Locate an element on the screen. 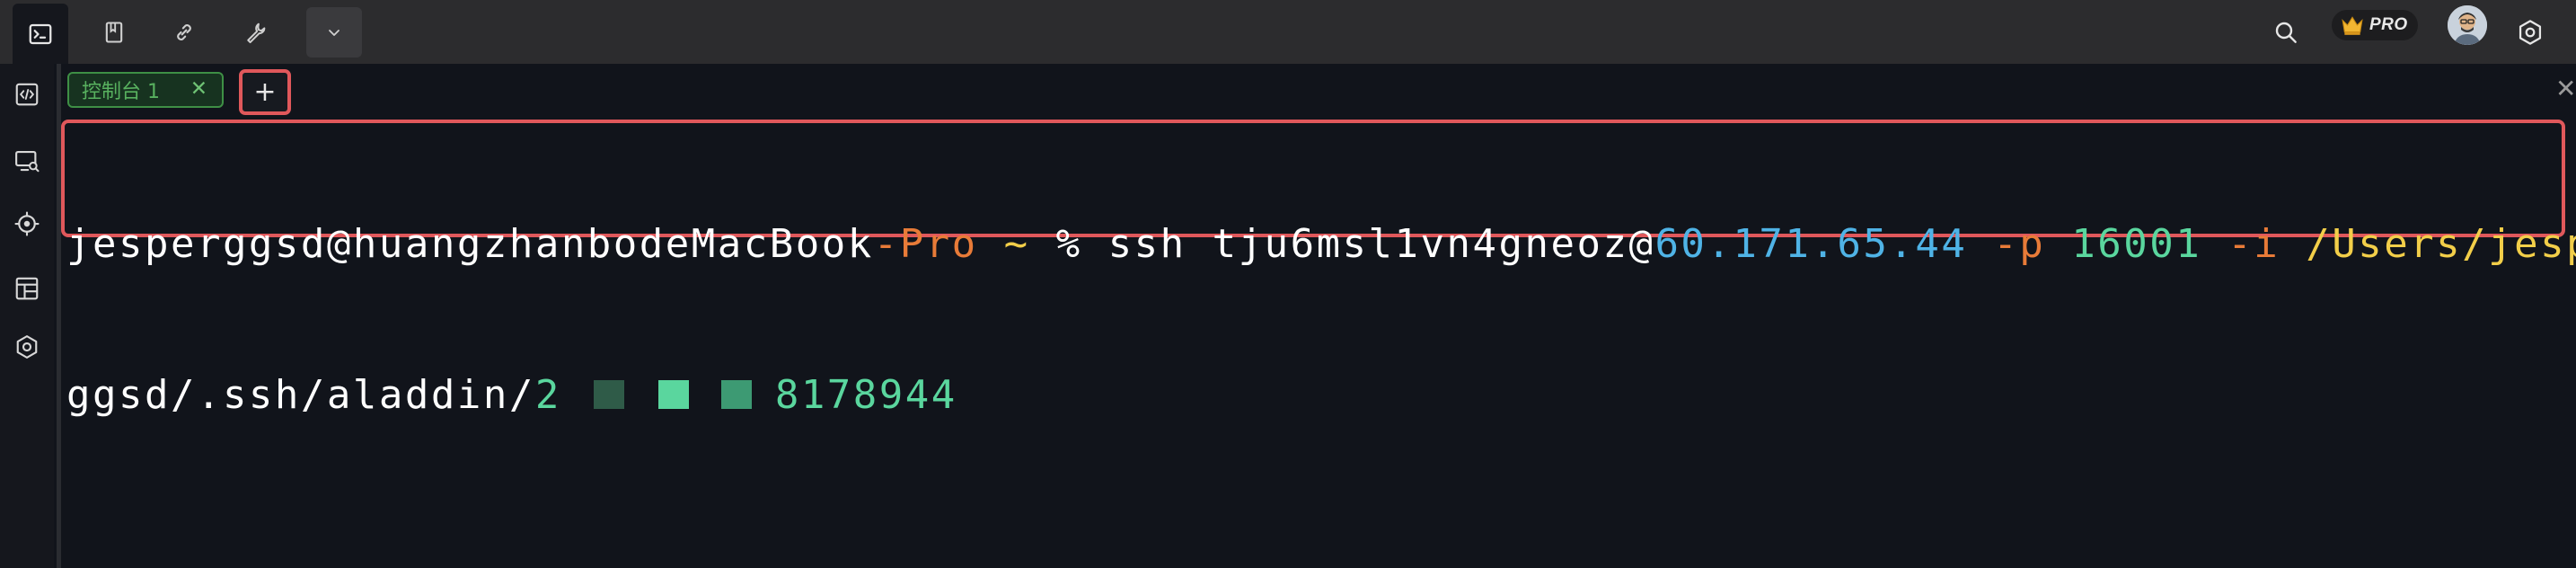 The height and width of the screenshot is (568, 2576). link-icon is located at coordinates (184, 32).